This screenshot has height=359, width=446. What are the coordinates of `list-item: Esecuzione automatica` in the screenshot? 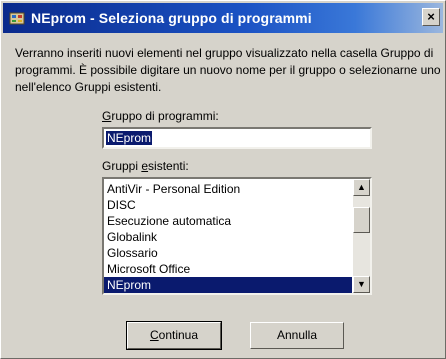 It's located at (228, 221).